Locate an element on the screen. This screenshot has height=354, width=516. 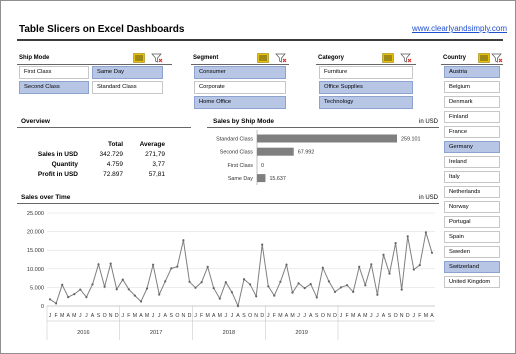
slicer-item-germany: Germany is located at coordinates (472, 147).